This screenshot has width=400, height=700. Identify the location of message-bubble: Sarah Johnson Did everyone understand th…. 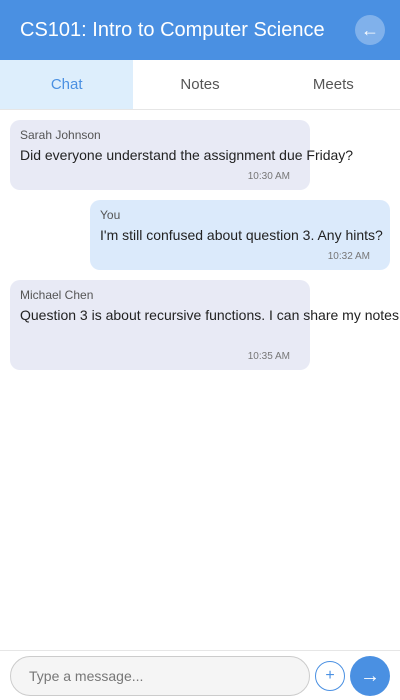
(182, 155).